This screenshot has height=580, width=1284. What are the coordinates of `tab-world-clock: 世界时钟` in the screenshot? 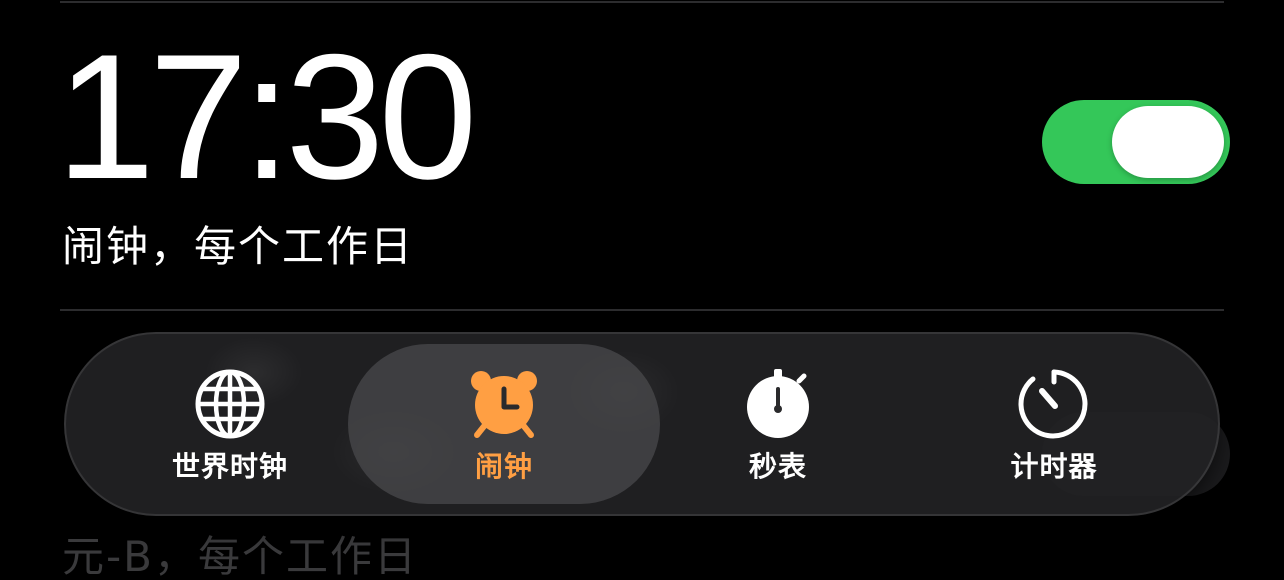 It's located at (230, 424).